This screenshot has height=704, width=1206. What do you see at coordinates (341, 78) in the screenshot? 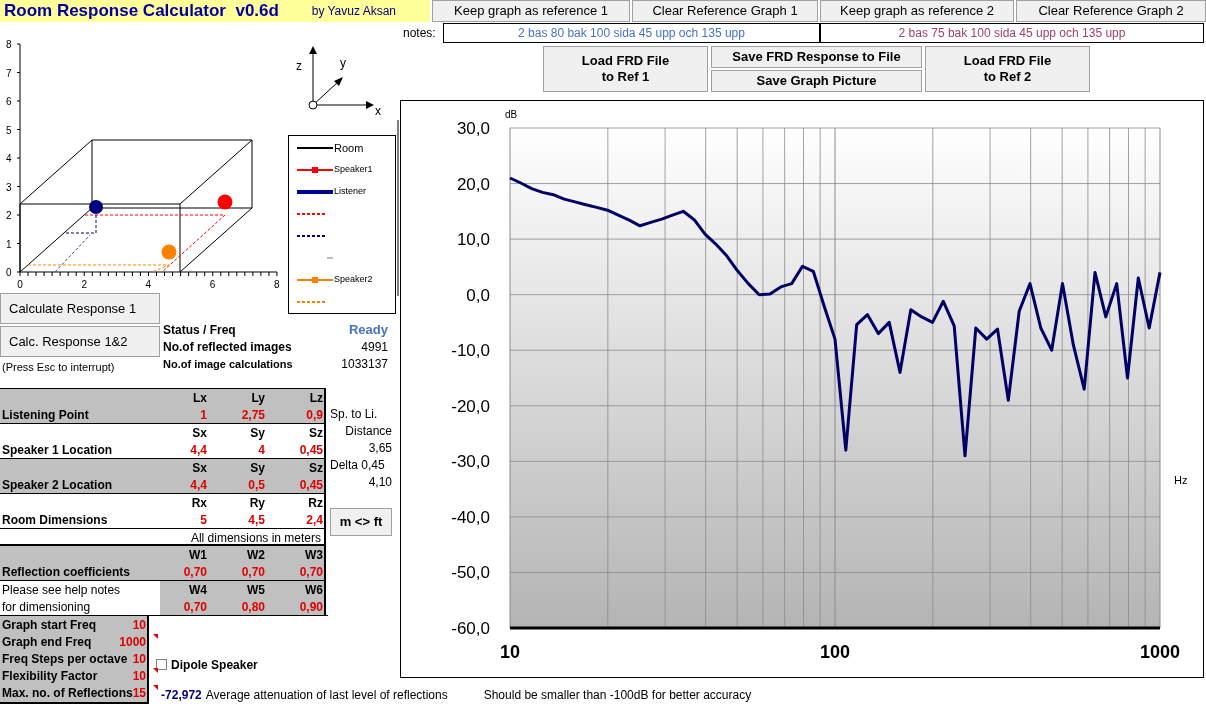
I see `axes-drawing` at bounding box center [341, 78].